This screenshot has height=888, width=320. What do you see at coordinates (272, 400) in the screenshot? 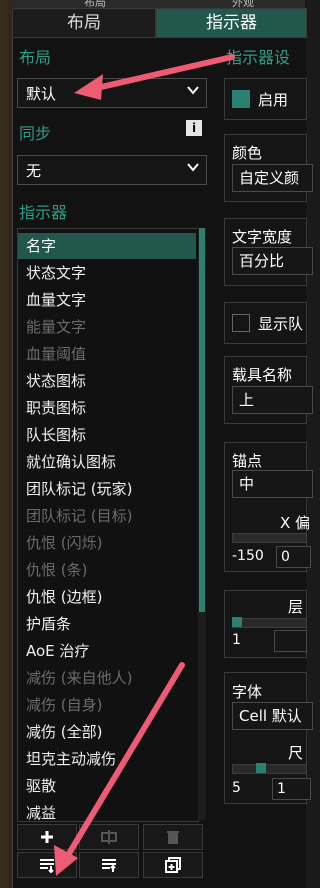
I see `vehicle-dropdown: 上` at bounding box center [272, 400].